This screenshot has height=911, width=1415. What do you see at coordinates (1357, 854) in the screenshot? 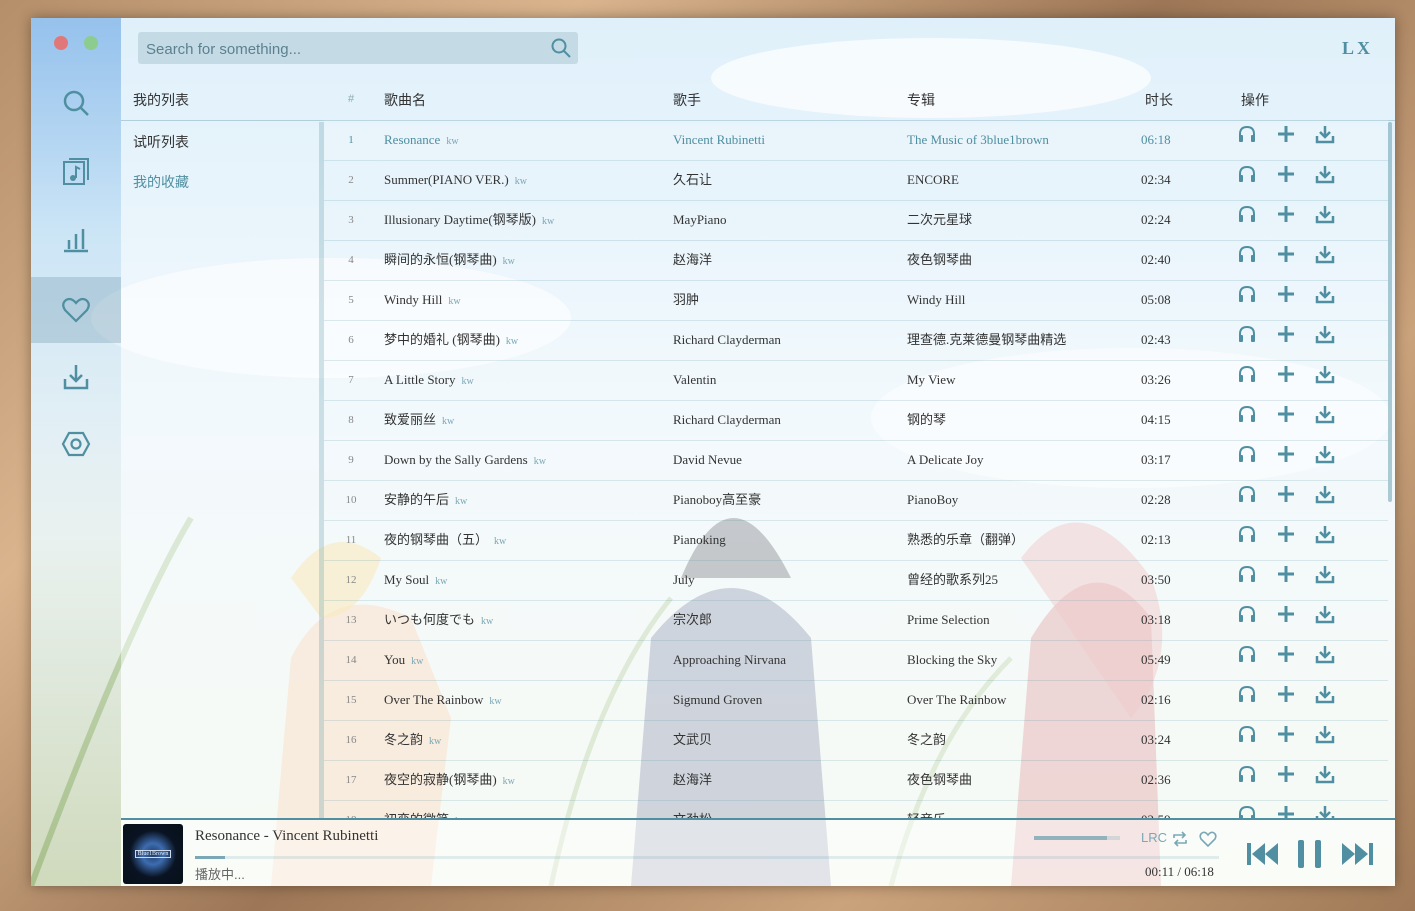
I see `next-button` at bounding box center [1357, 854].